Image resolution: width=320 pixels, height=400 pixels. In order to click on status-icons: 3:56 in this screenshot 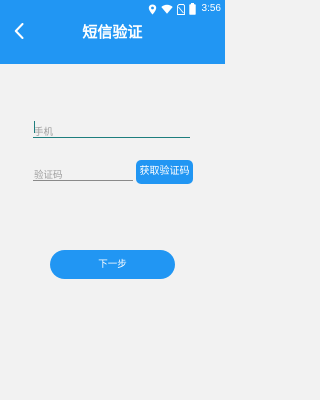, I will do `click(184, 9)`.